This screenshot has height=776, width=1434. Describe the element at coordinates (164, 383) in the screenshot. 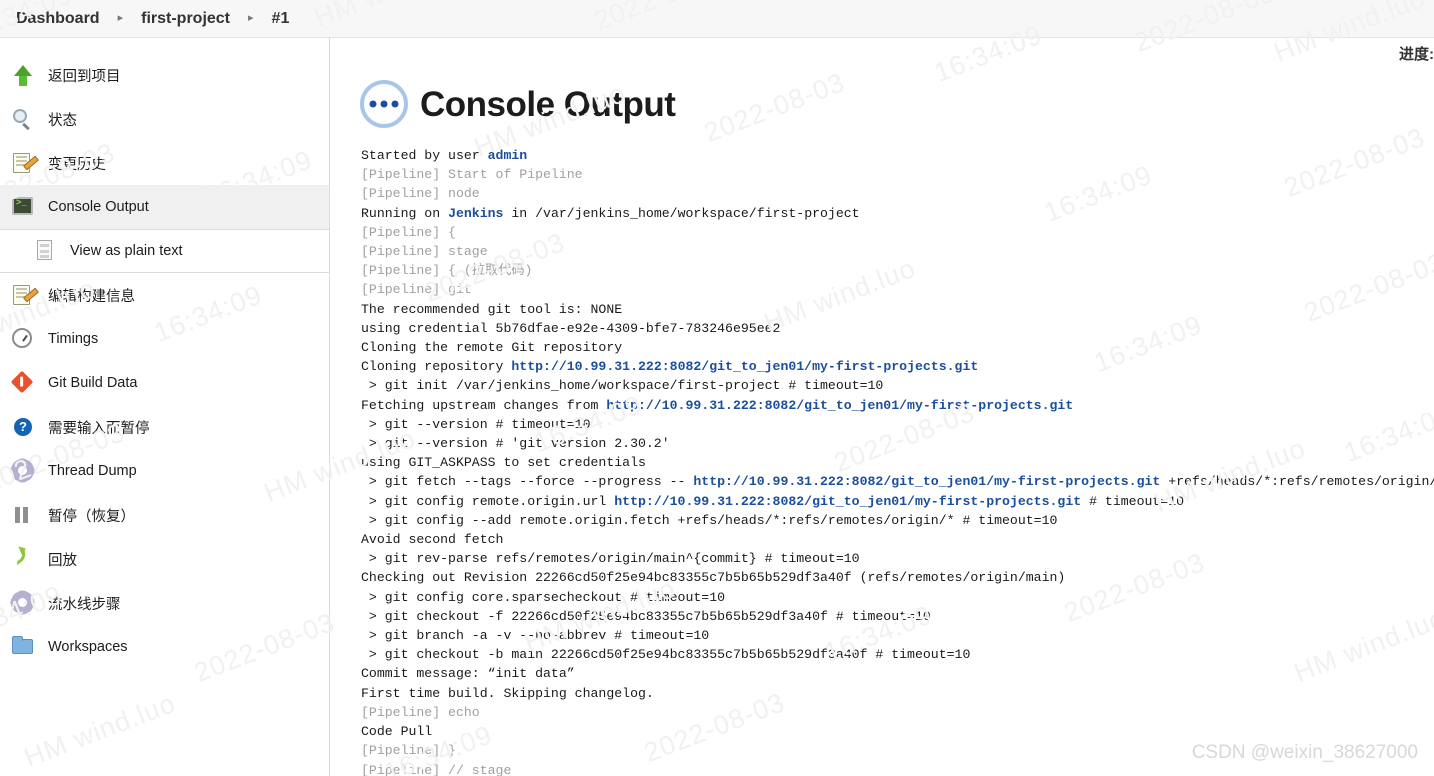

I see `sidebar-item-git-build-data: Git Build Data` at that location.